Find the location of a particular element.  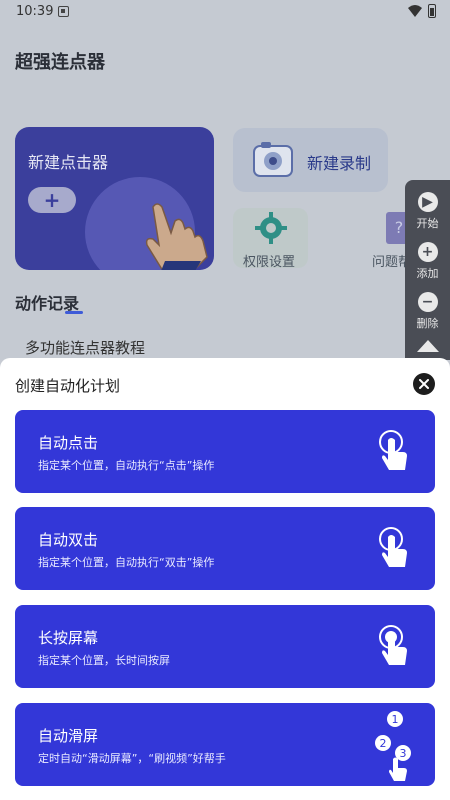

action-records-title: 动作记录 is located at coordinates (49, 302).